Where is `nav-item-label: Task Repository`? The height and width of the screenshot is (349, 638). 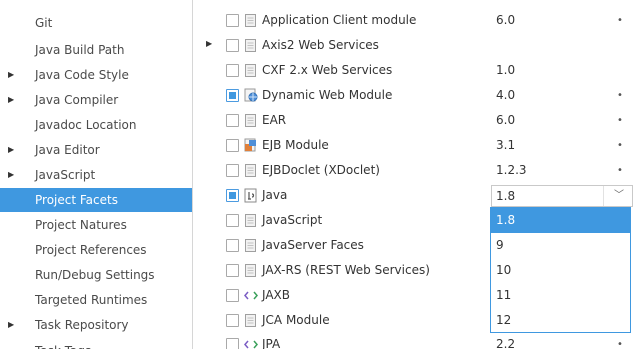 nav-item-label: Task Repository is located at coordinates (82, 325).